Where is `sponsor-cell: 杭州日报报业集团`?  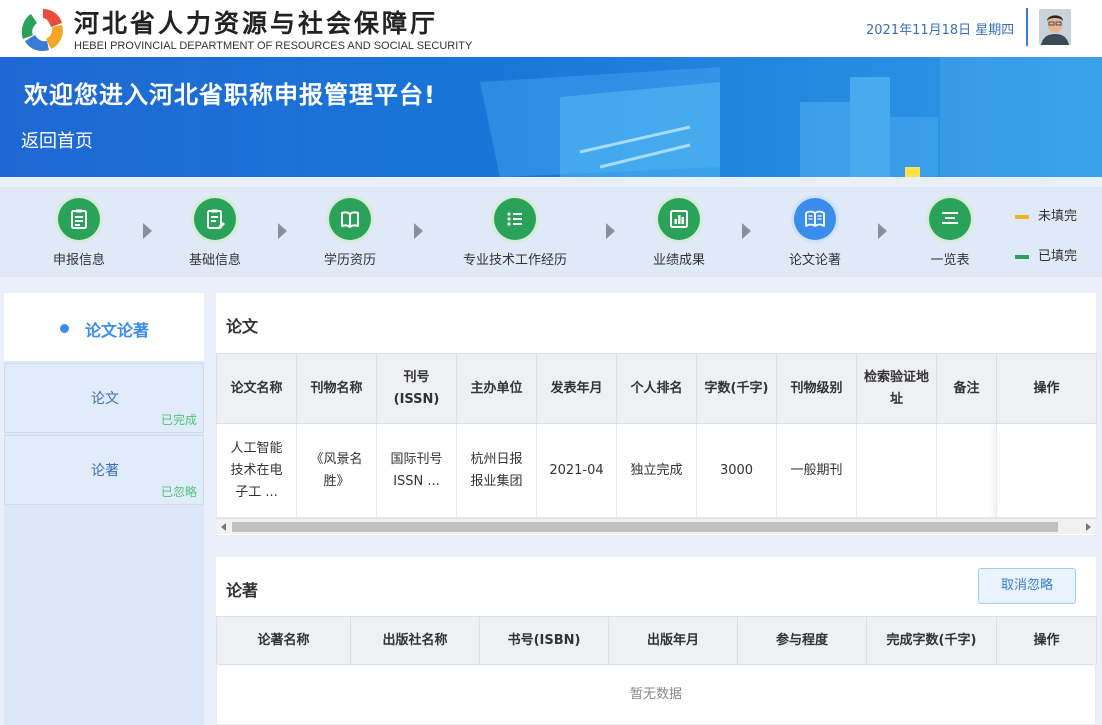 sponsor-cell: 杭州日报报业集团 is located at coordinates (496, 470).